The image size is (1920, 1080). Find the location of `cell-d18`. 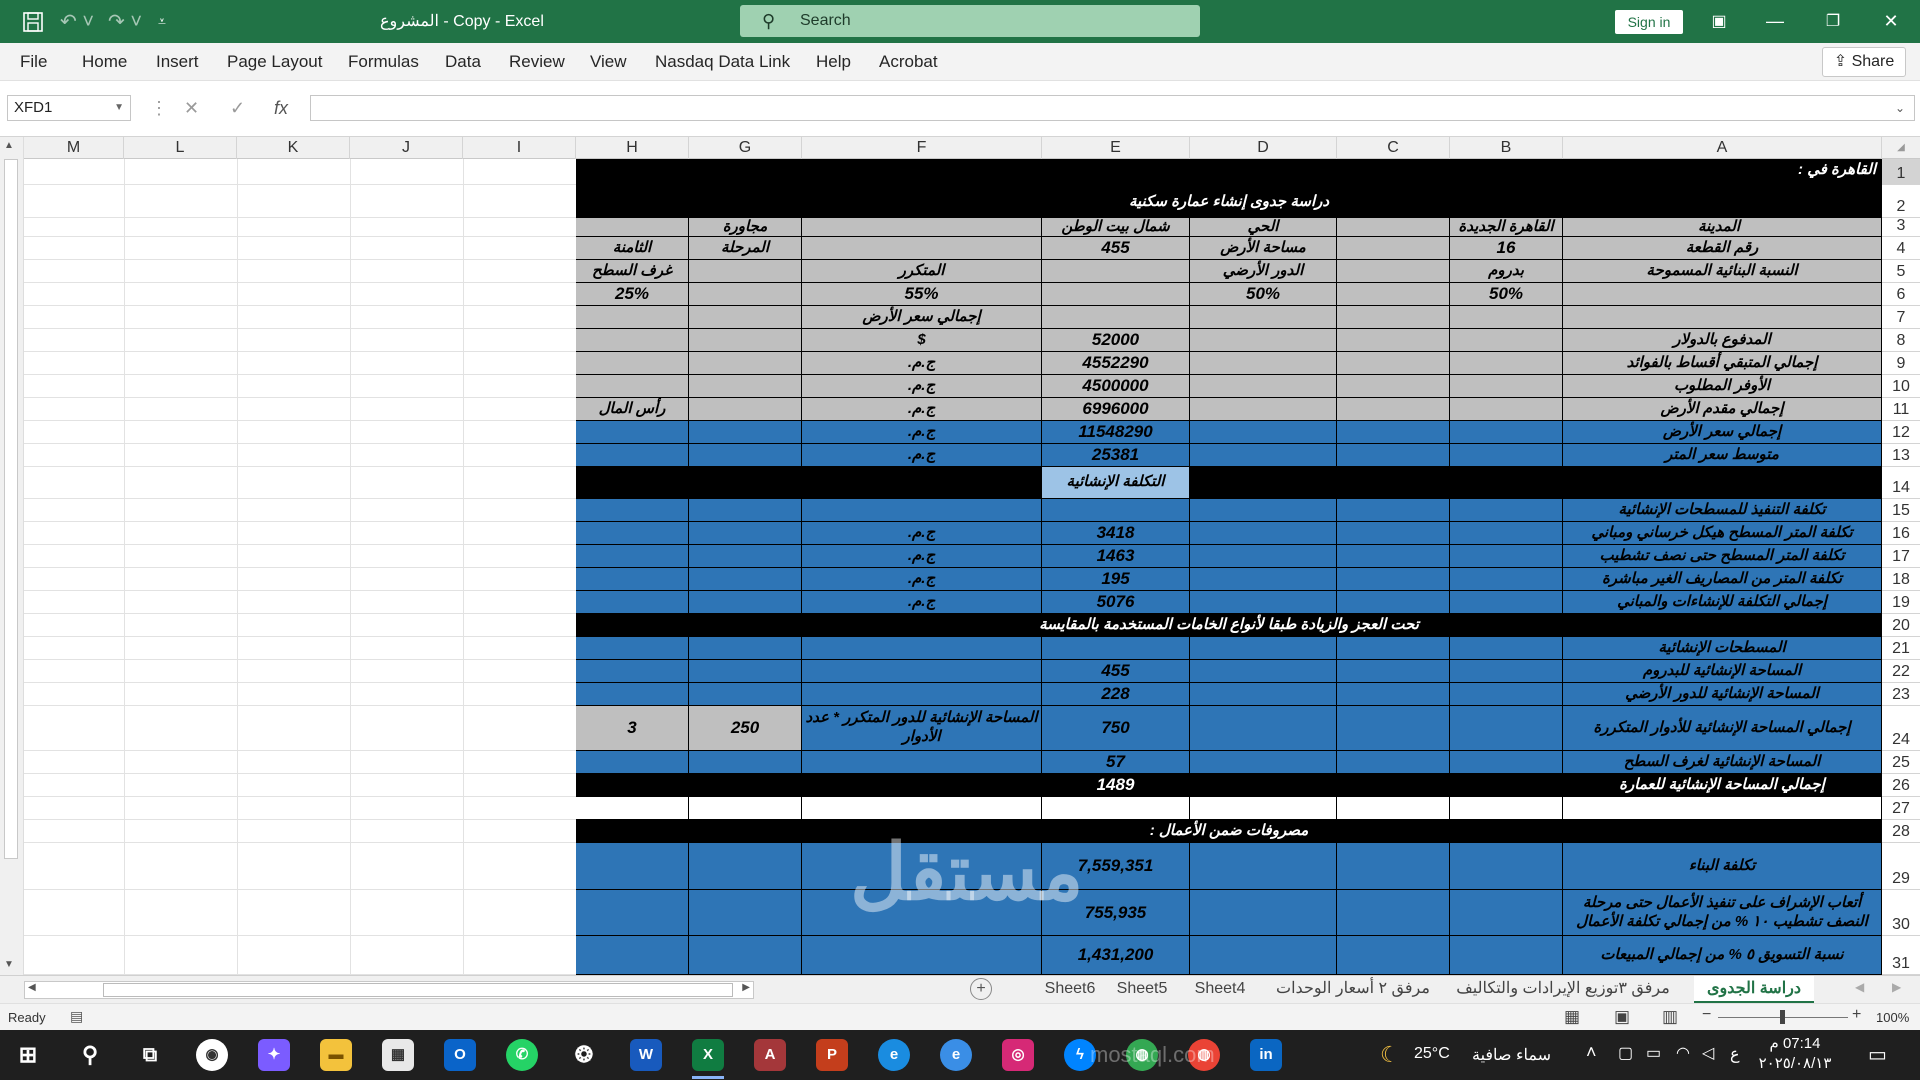

cell-d18 is located at coordinates (1263, 579).